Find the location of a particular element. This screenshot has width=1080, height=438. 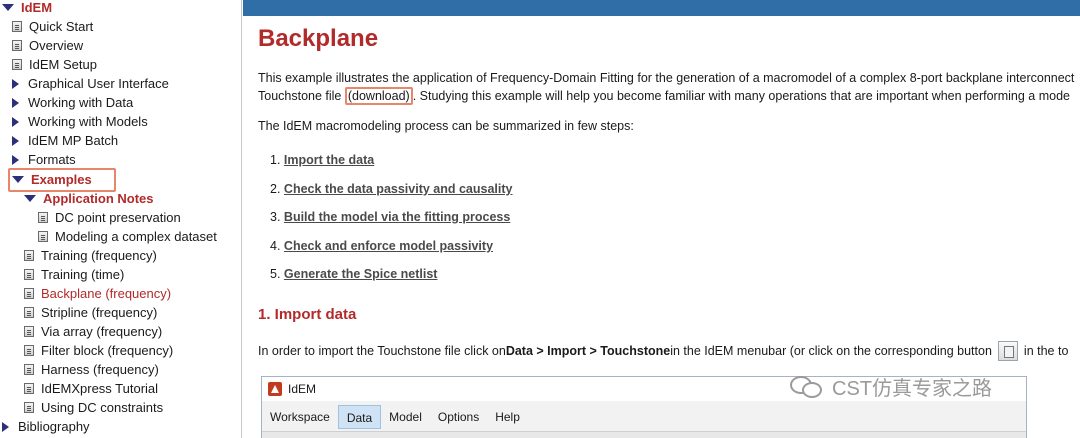

sidebar-item-working-with-models: Working with Models is located at coordinates (80, 121).